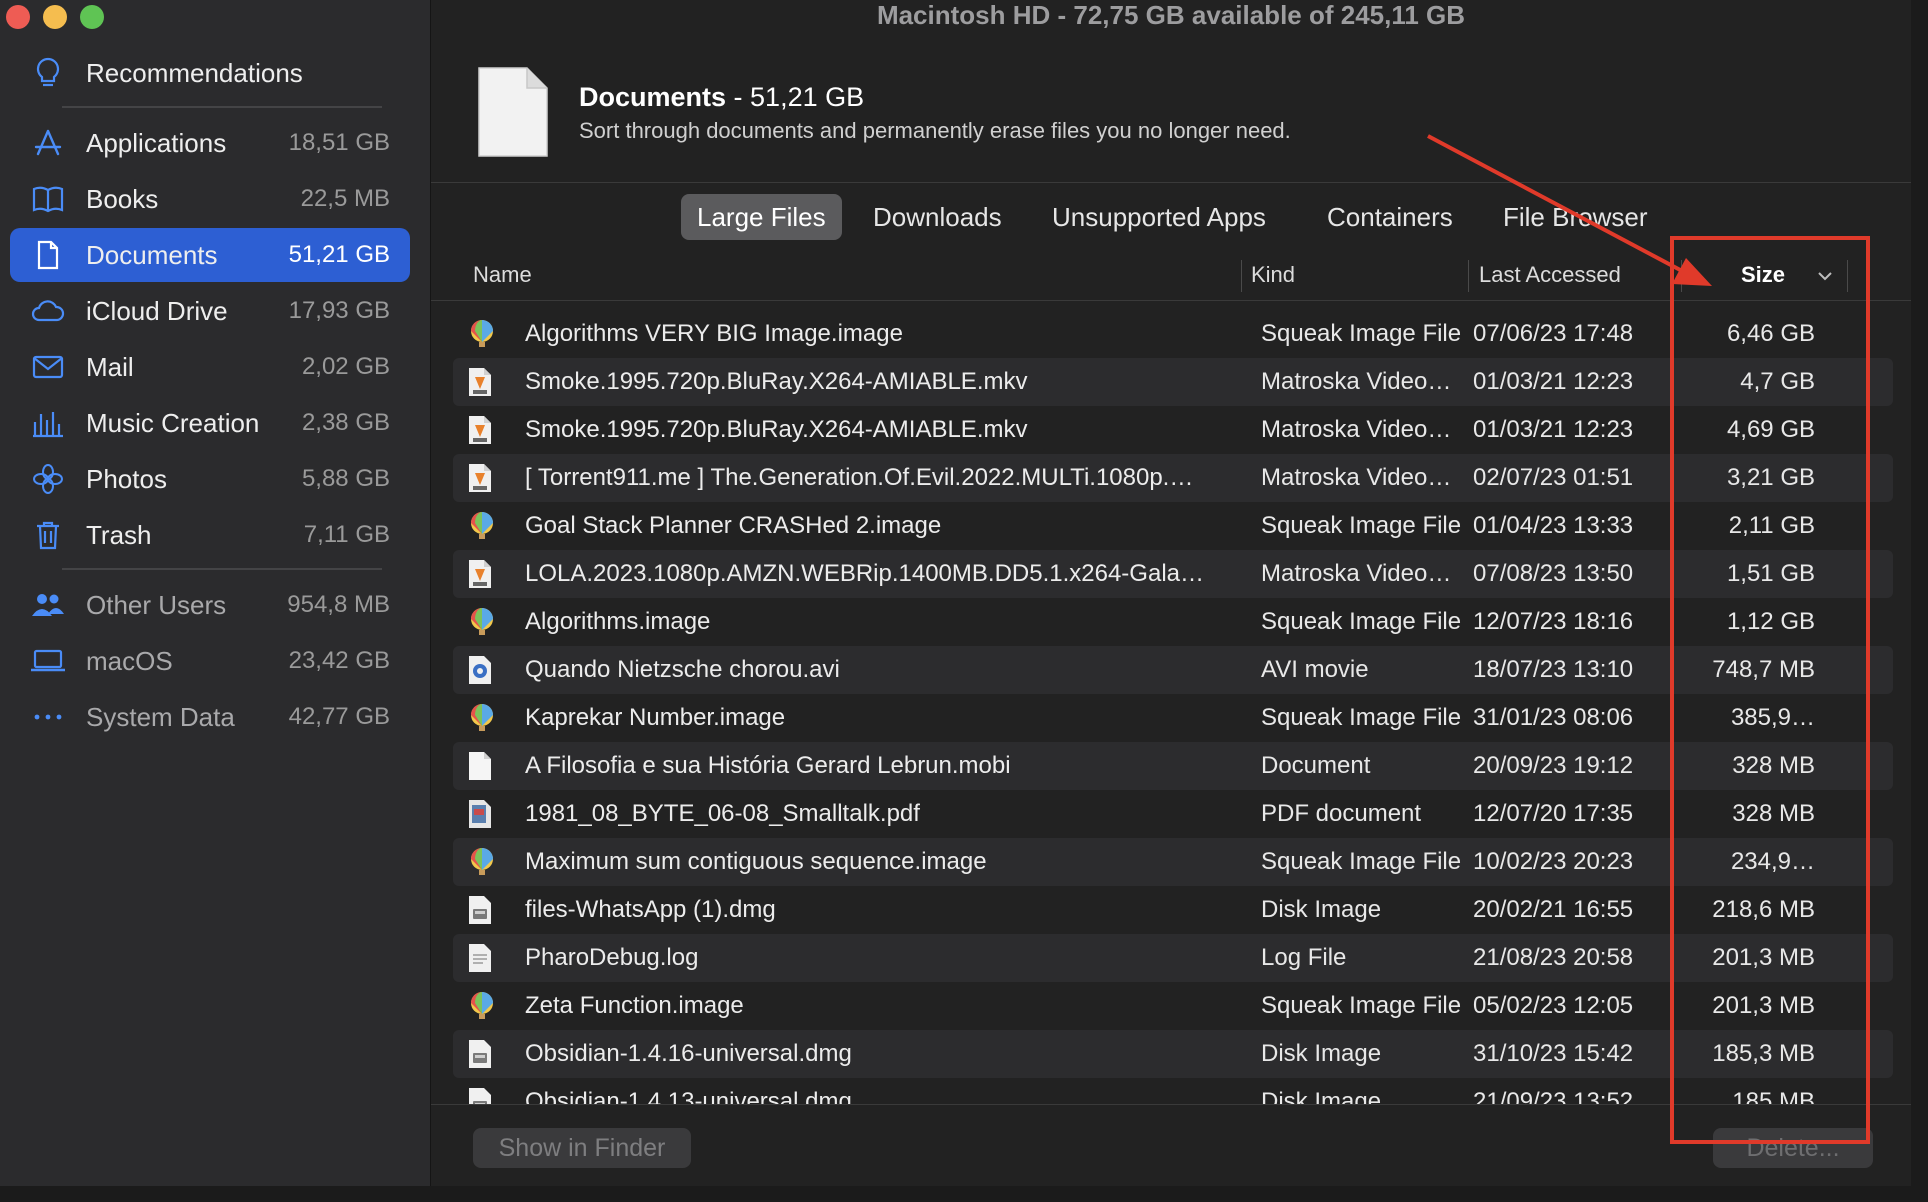 The image size is (1928, 1202). I want to click on file-kind: AVI movie, so click(1315, 669).